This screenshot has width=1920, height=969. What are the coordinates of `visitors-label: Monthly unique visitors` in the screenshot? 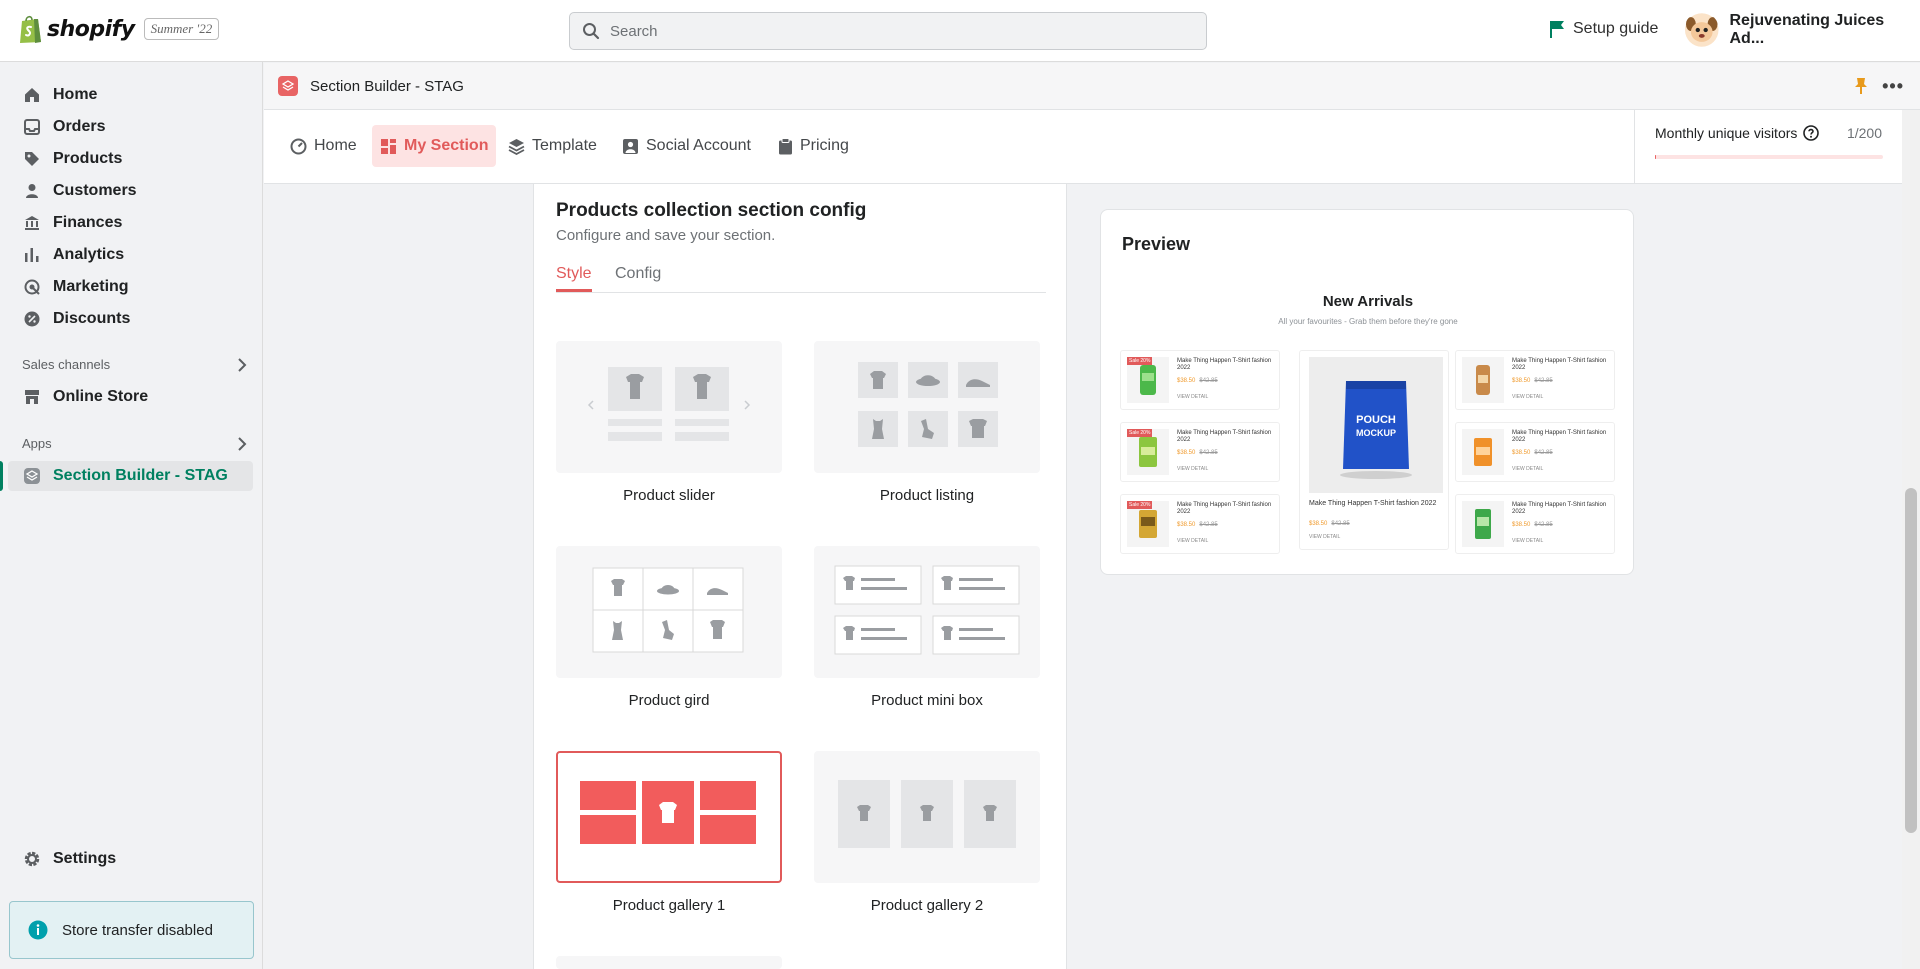 It's located at (1726, 133).